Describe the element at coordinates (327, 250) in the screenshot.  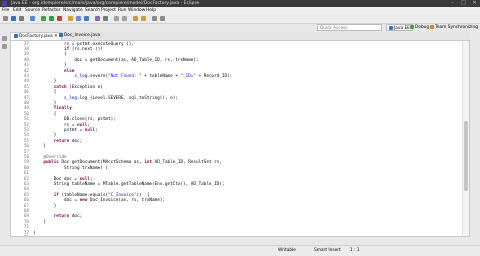
I see `status-insert-mode: Smart Insert` at that location.